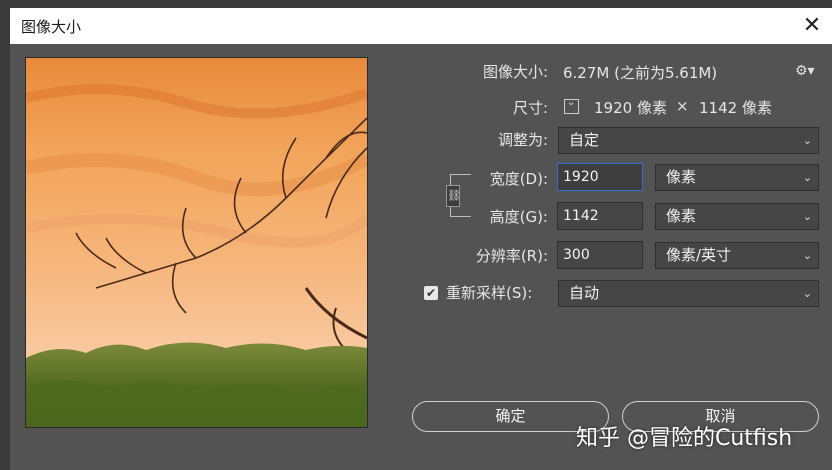 This screenshot has width=832, height=470. I want to click on gear-icon: ⚙▾, so click(805, 71).